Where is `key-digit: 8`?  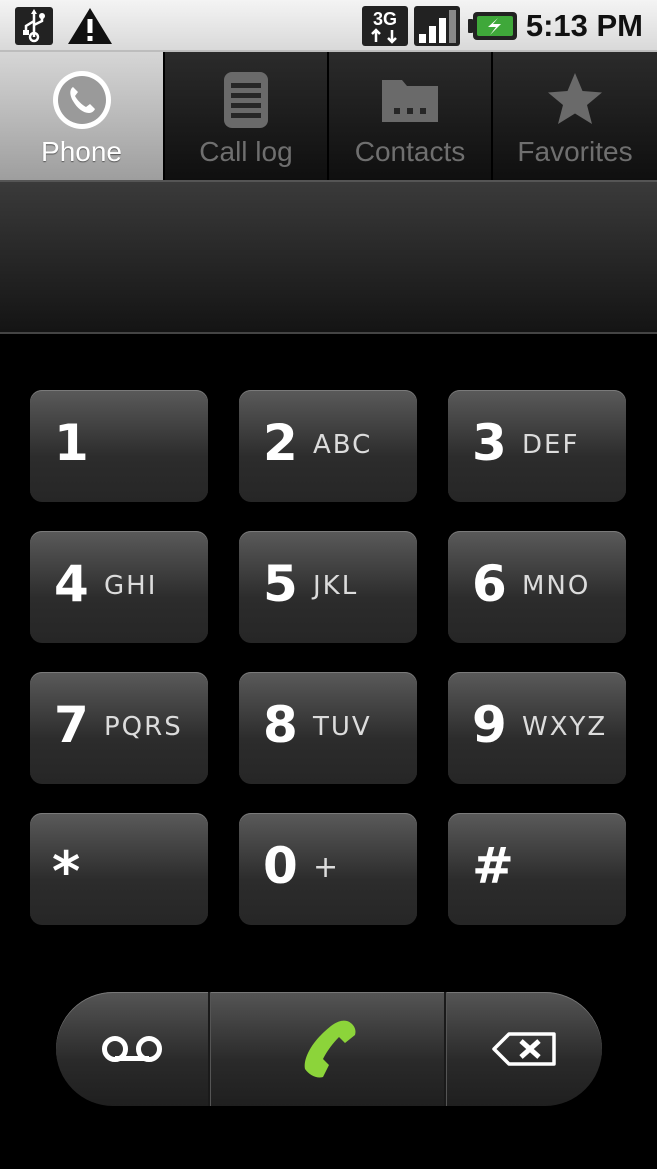 key-digit: 8 is located at coordinates (280, 725).